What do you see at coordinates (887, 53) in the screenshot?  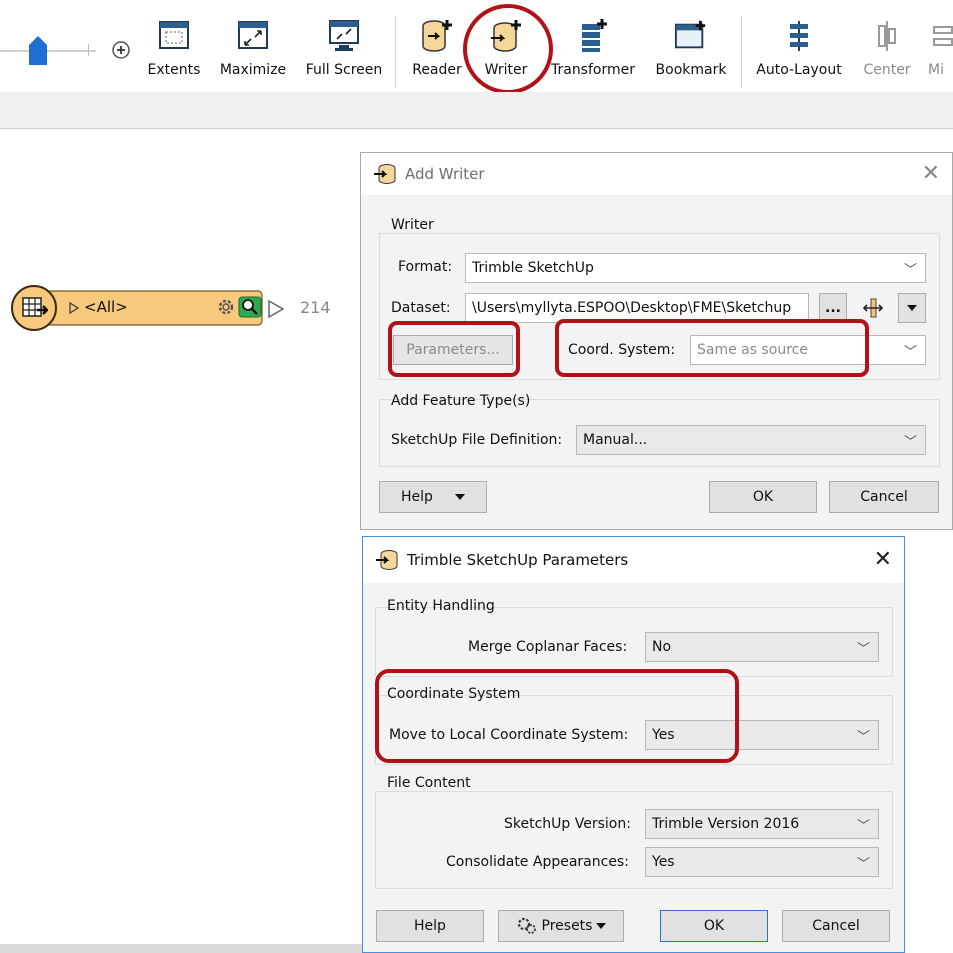 I see `center-button: Center` at bounding box center [887, 53].